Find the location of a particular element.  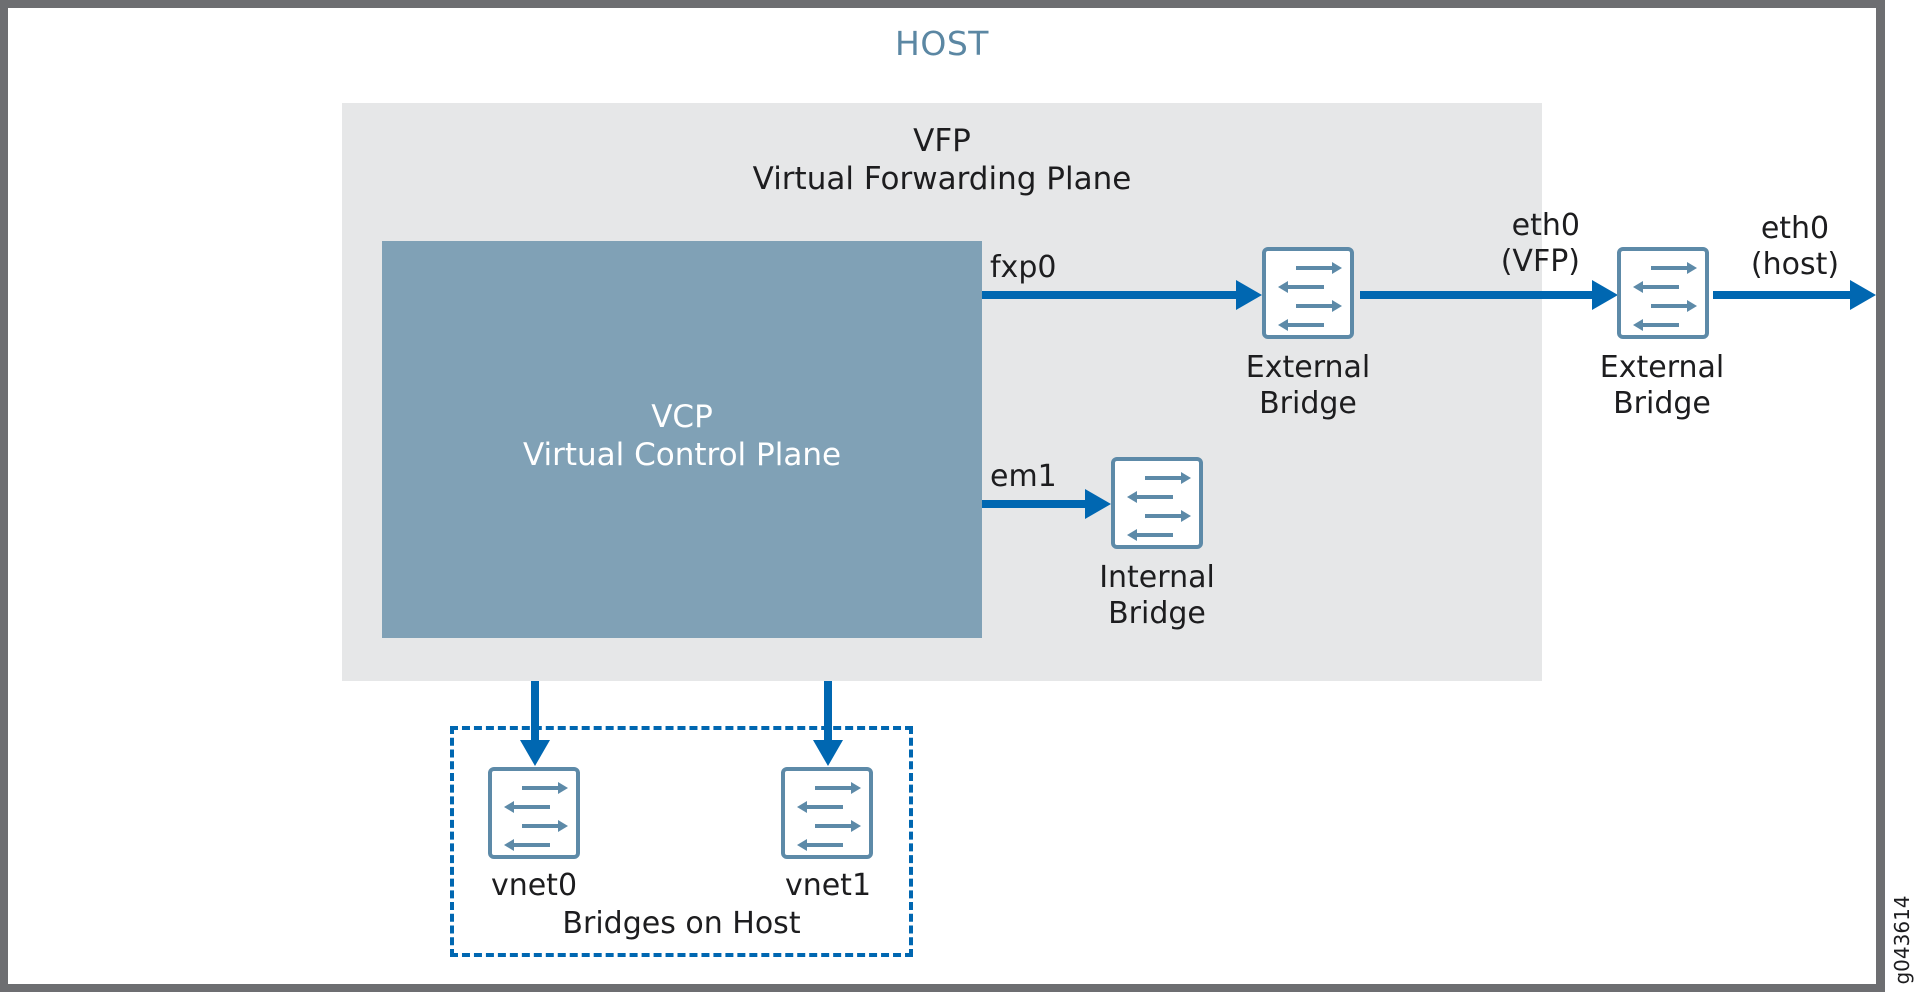

label-eth0-vfp-line1: eth0 is located at coordinates (1545, 225).